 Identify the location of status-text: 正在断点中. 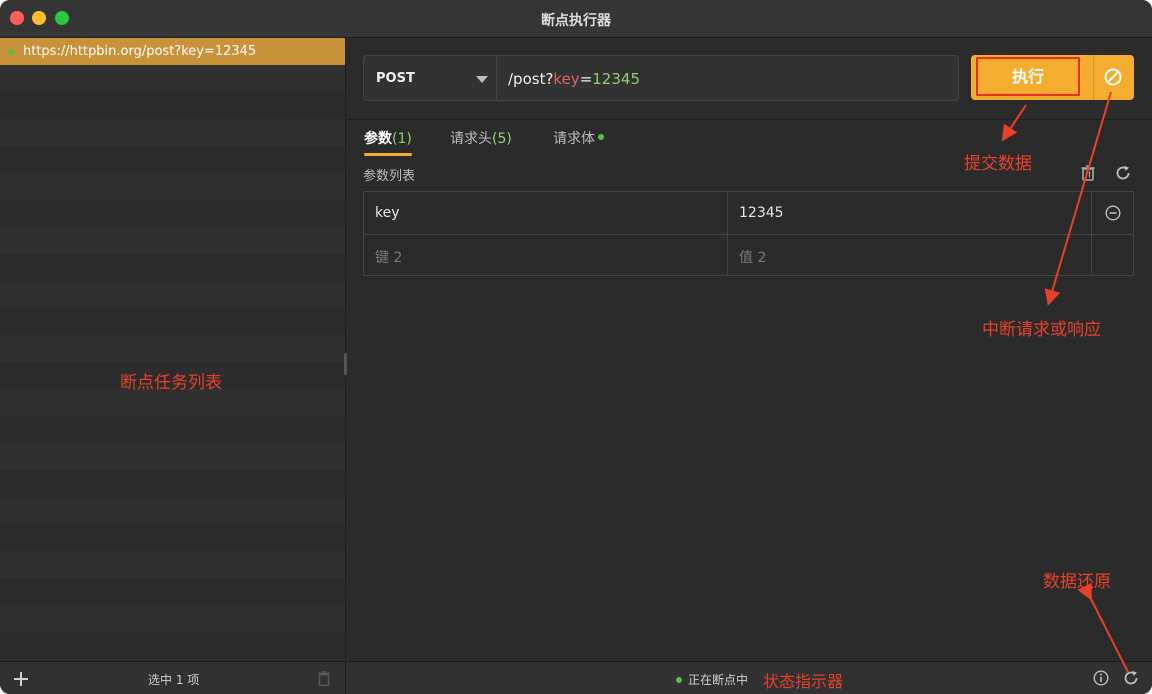
(718, 680).